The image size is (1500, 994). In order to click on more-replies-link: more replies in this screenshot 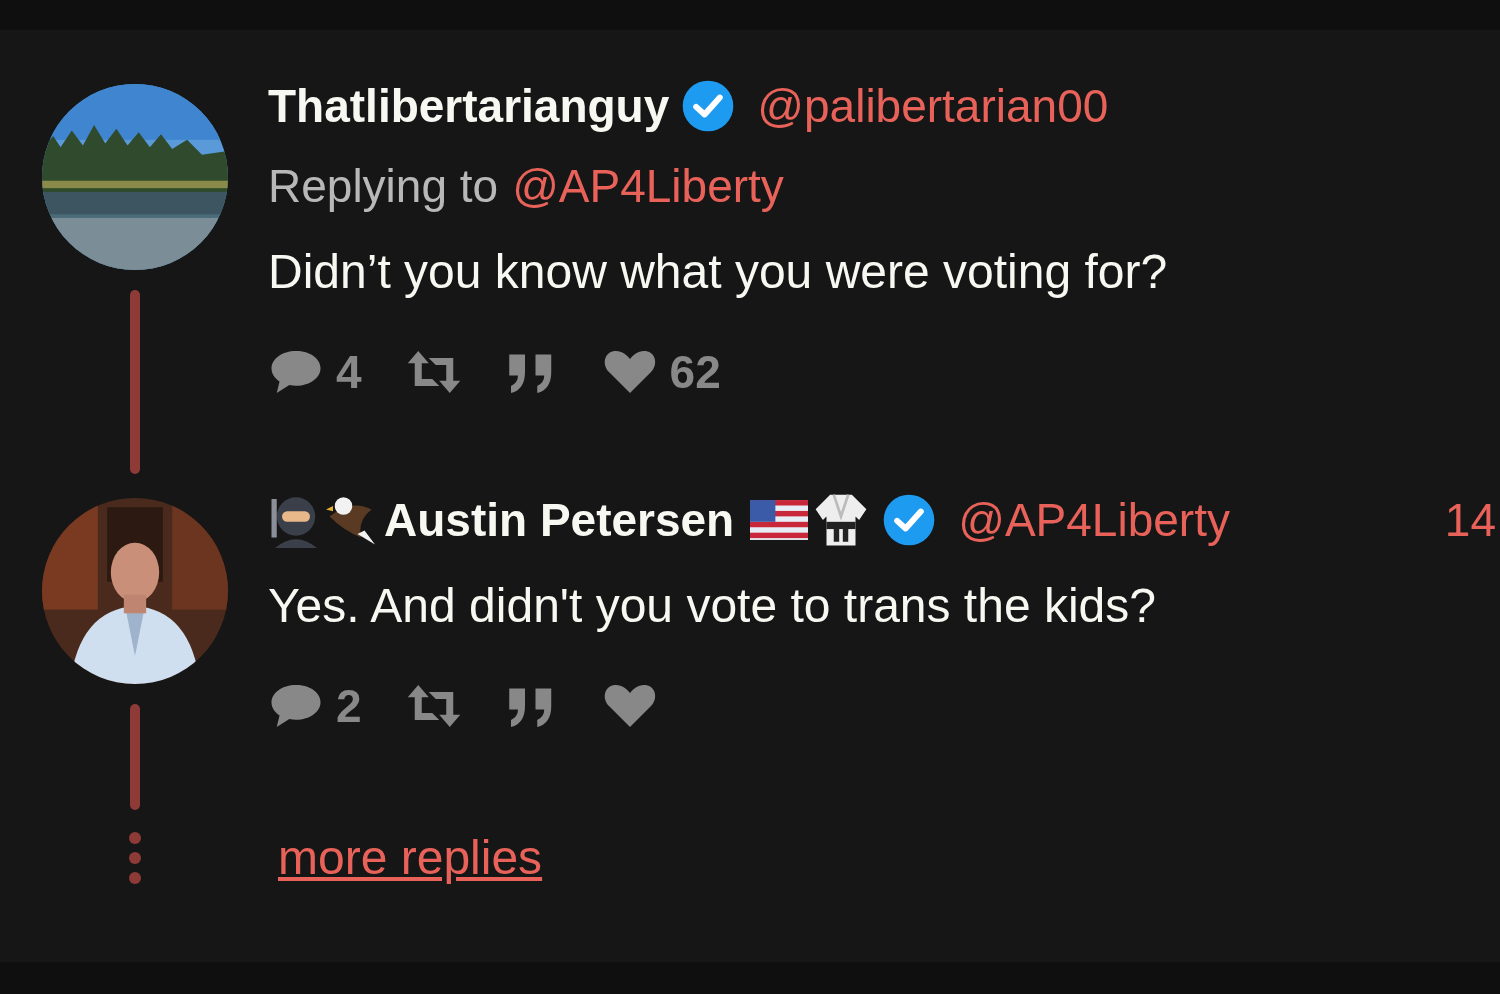, I will do `click(410, 858)`.